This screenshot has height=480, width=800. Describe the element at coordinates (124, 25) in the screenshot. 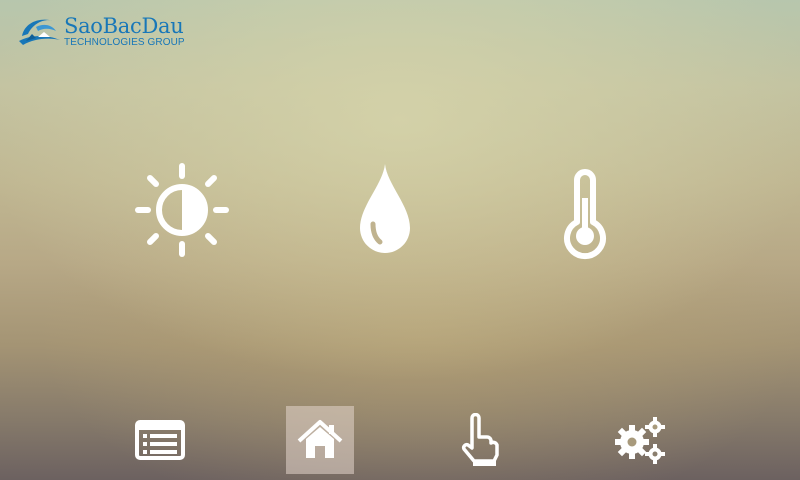

I see `logo-name: SaoBacDau` at that location.